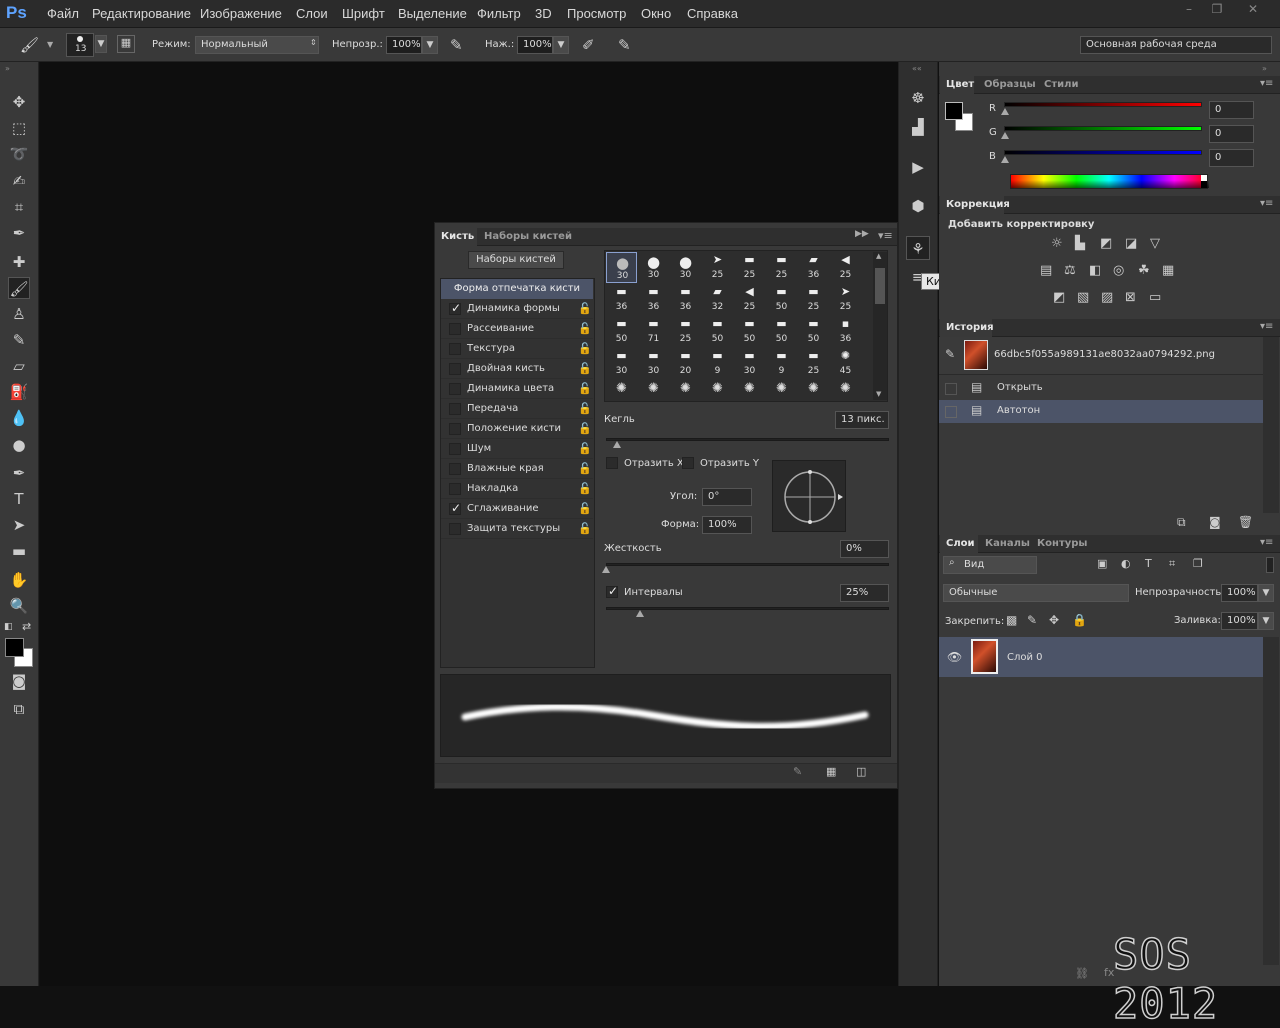 The width and height of the screenshot is (1280, 1028). Describe the element at coordinates (517, 529) in the screenshot. I see `brush-option-row: Защита текстуры 🔓` at that location.